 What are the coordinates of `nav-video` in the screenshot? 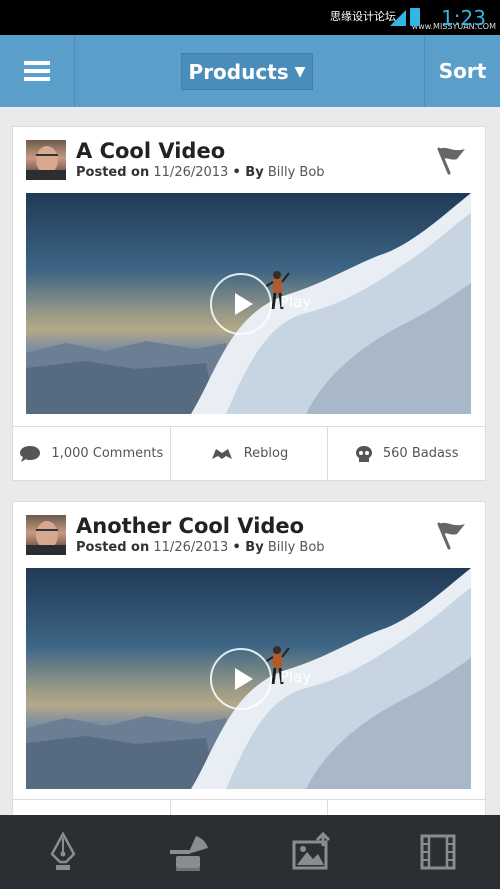 It's located at (438, 852).